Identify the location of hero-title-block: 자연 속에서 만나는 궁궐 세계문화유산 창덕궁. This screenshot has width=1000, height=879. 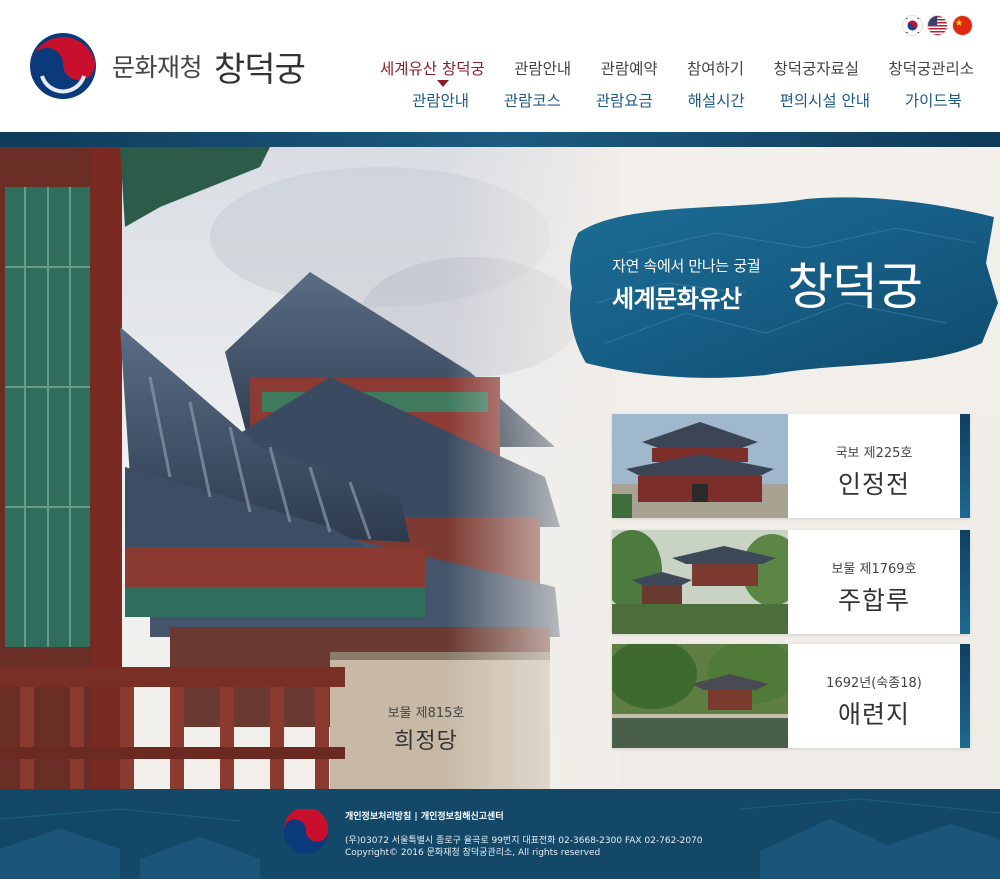
(792, 287).